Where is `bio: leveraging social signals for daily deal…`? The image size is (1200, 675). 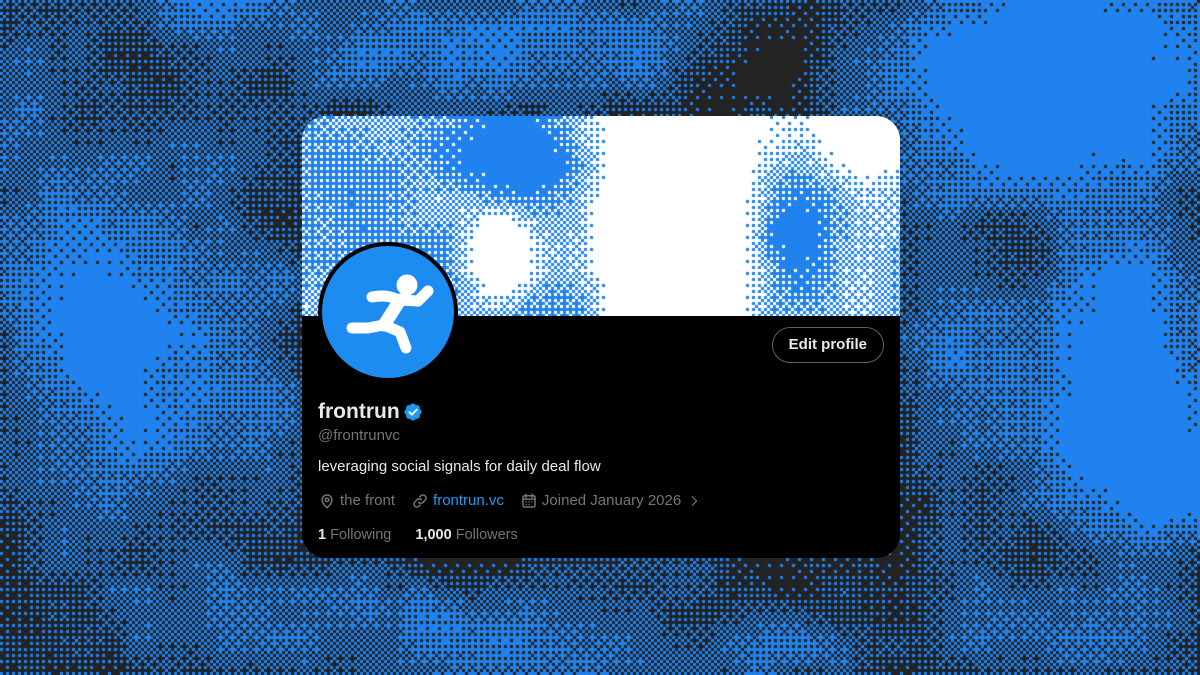
bio: leveraging social signals for daily deal… is located at coordinates (459, 466).